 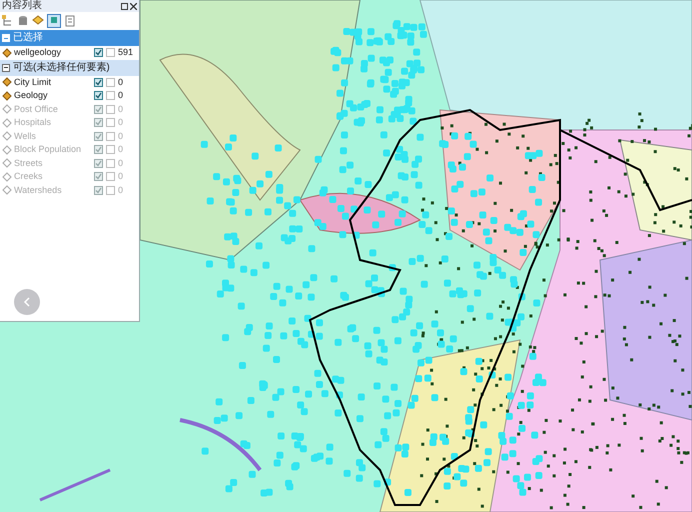 What do you see at coordinates (28, 38) in the screenshot?
I see `group-label: 已选择` at bounding box center [28, 38].